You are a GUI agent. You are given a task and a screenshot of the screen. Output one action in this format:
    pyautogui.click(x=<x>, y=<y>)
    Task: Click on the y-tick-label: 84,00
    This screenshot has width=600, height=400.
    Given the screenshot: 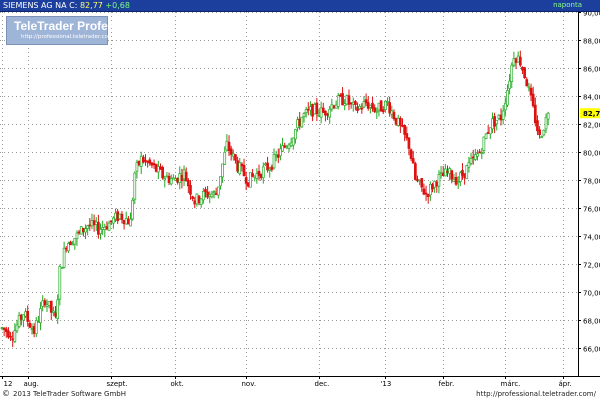 What is the action you would take?
    pyautogui.click(x=591, y=98)
    